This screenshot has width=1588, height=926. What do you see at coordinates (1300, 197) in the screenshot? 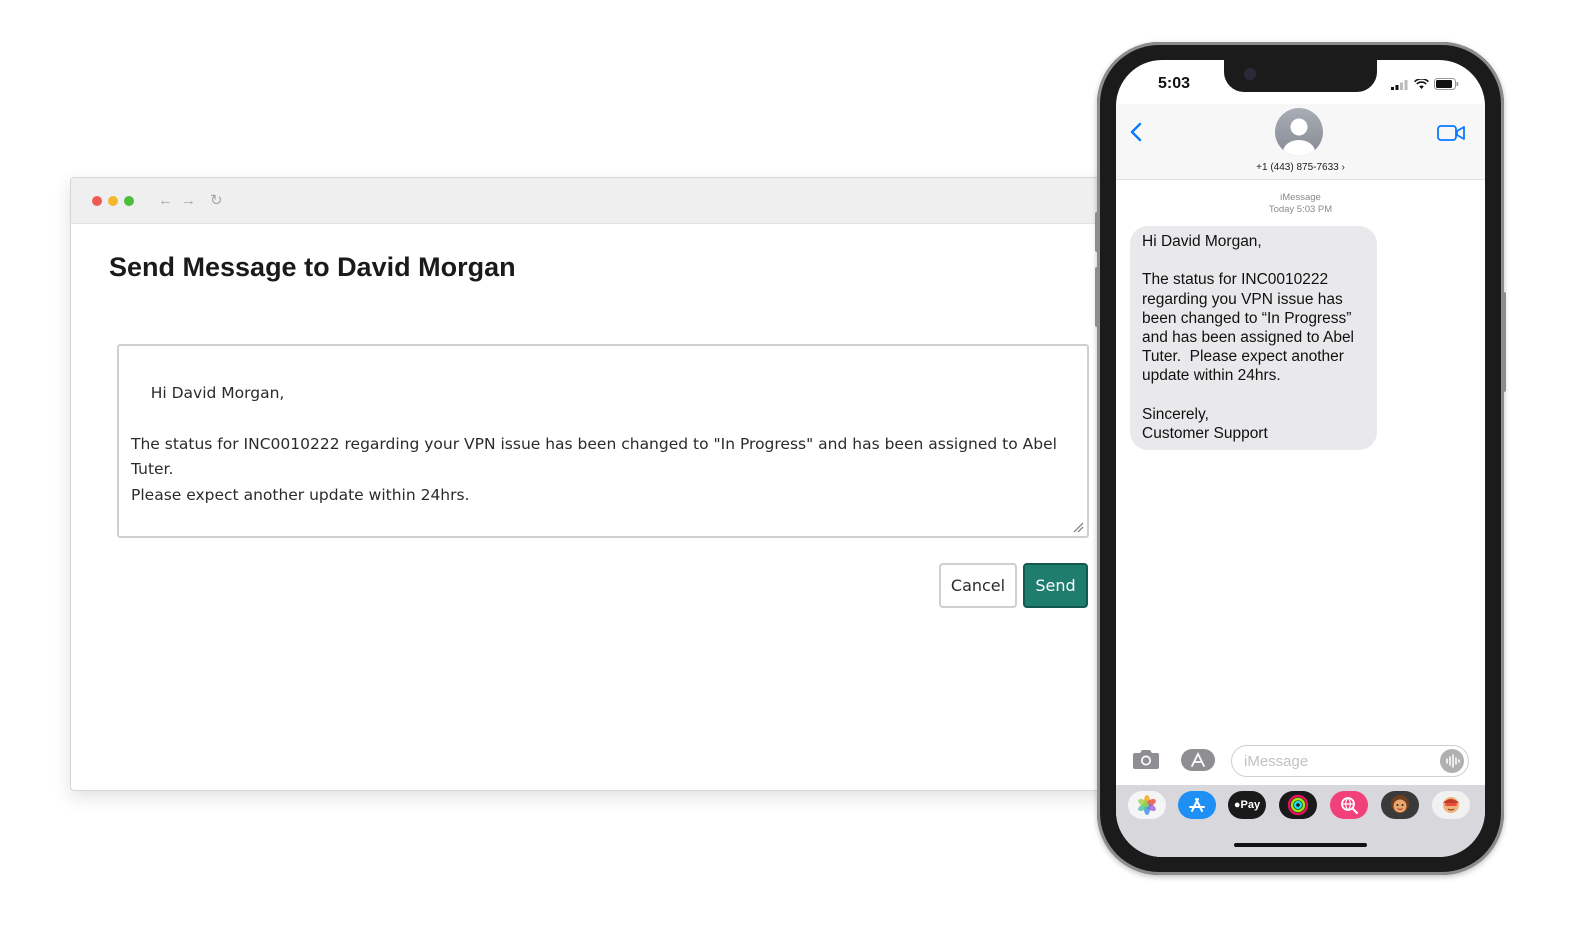
I see `service-name: iMessage` at bounding box center [1300, 197].